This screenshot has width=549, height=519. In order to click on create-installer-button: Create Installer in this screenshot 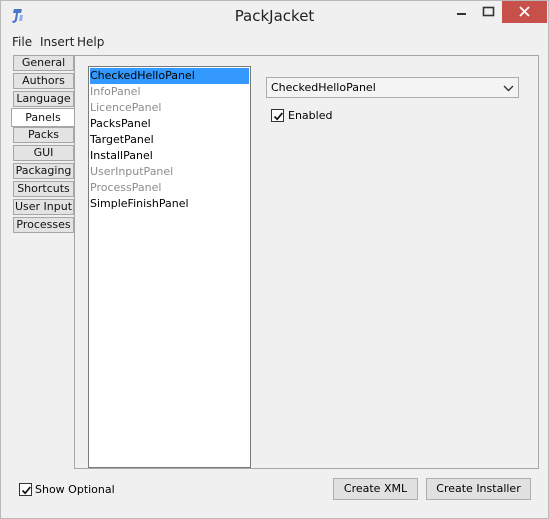, I will do `click(478, 489)`.